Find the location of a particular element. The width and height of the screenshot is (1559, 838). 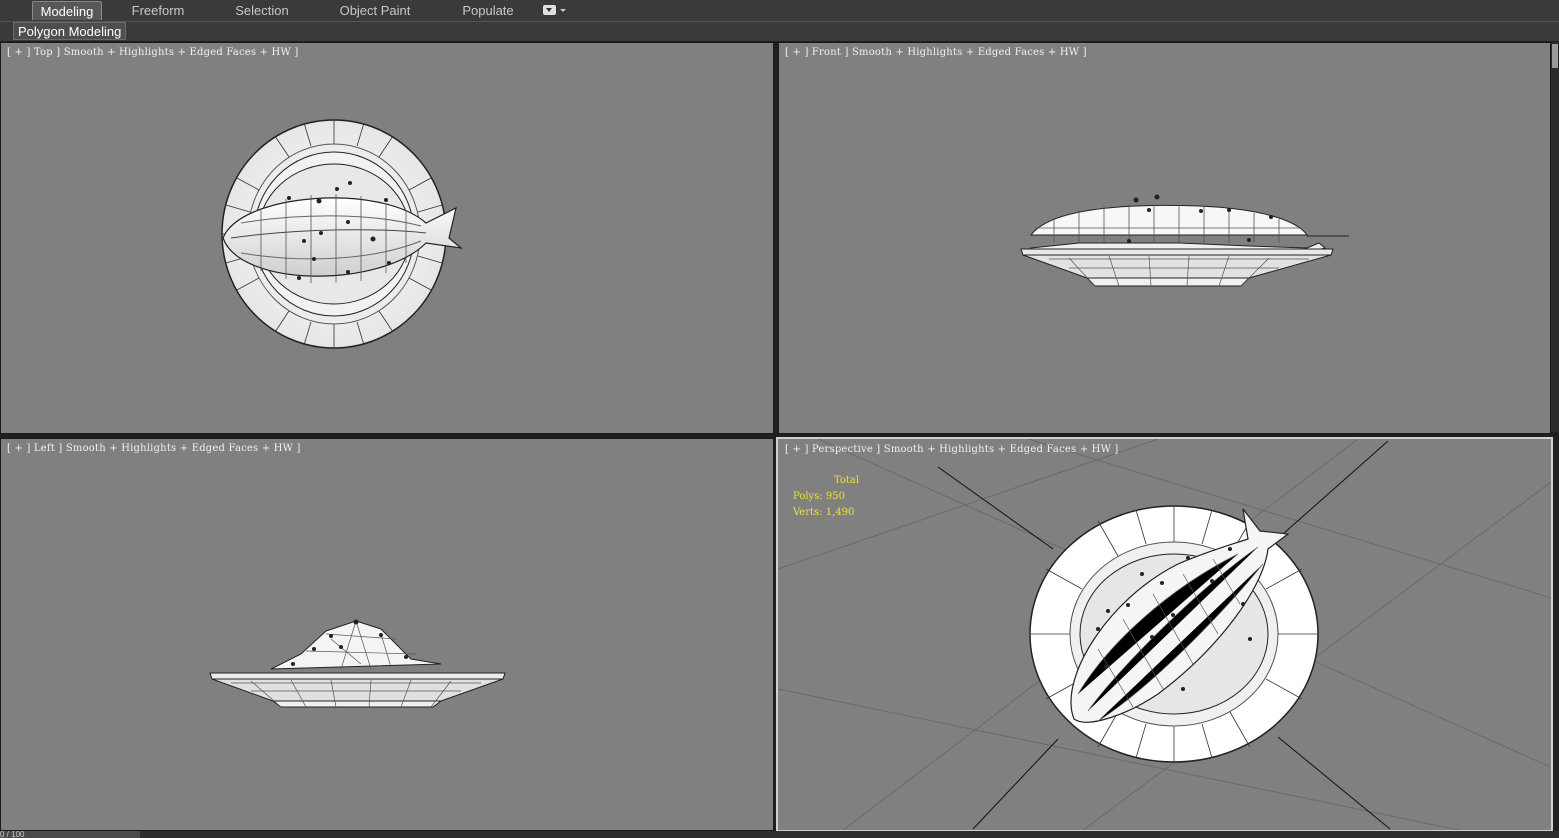

tab-freeform: Freeform is located at coordinates (158, 10).